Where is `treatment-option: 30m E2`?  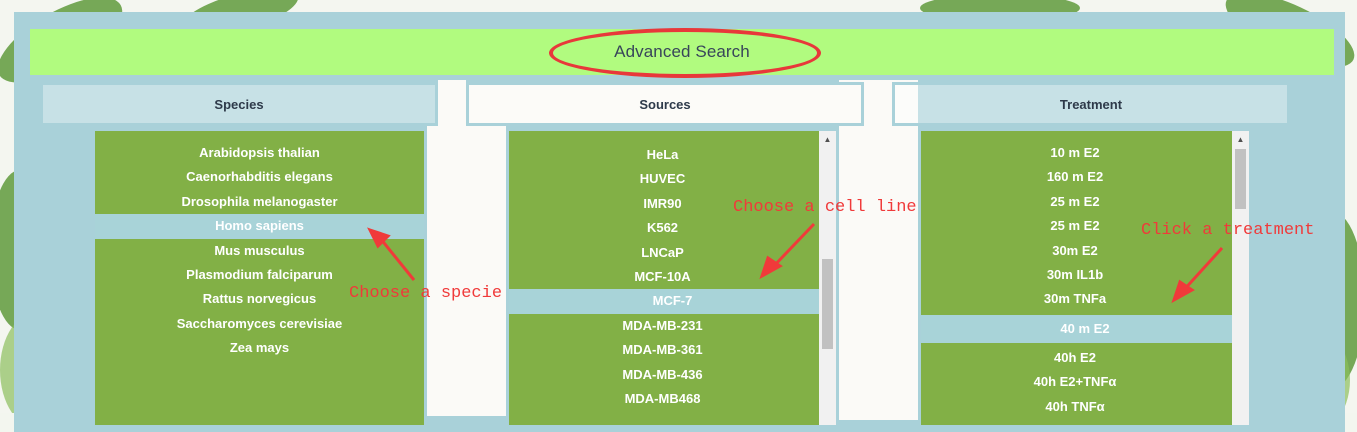
treatment-option: 30m E2 is located at coordinates (1075, 251).